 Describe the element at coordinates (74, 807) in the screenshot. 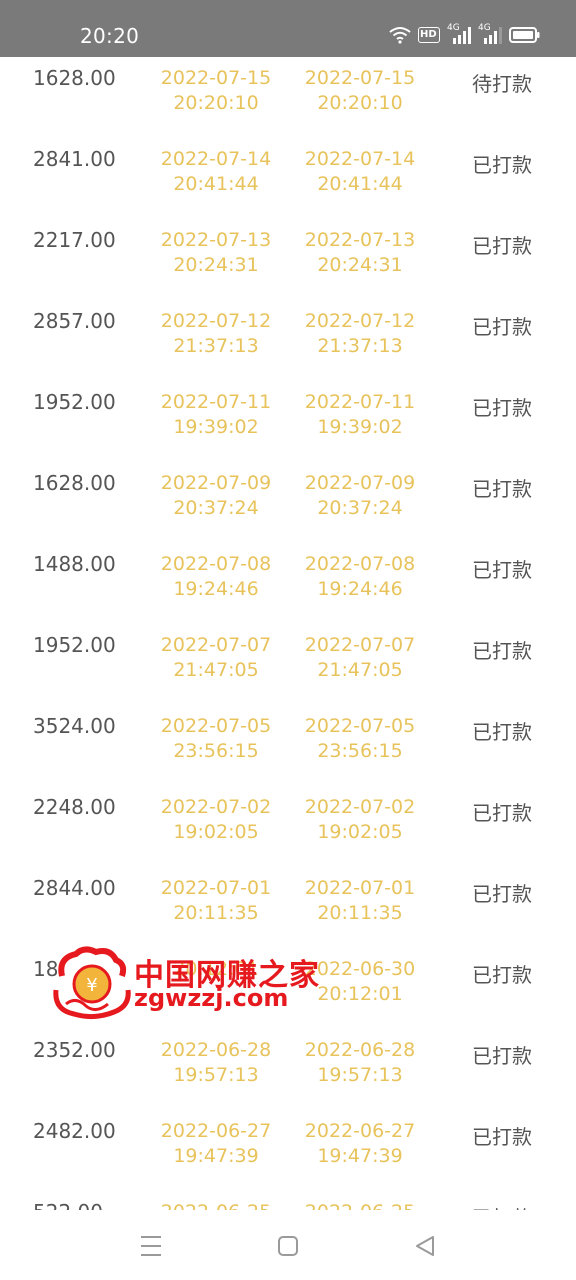

I see `record-amount: 2248.00` at that location.